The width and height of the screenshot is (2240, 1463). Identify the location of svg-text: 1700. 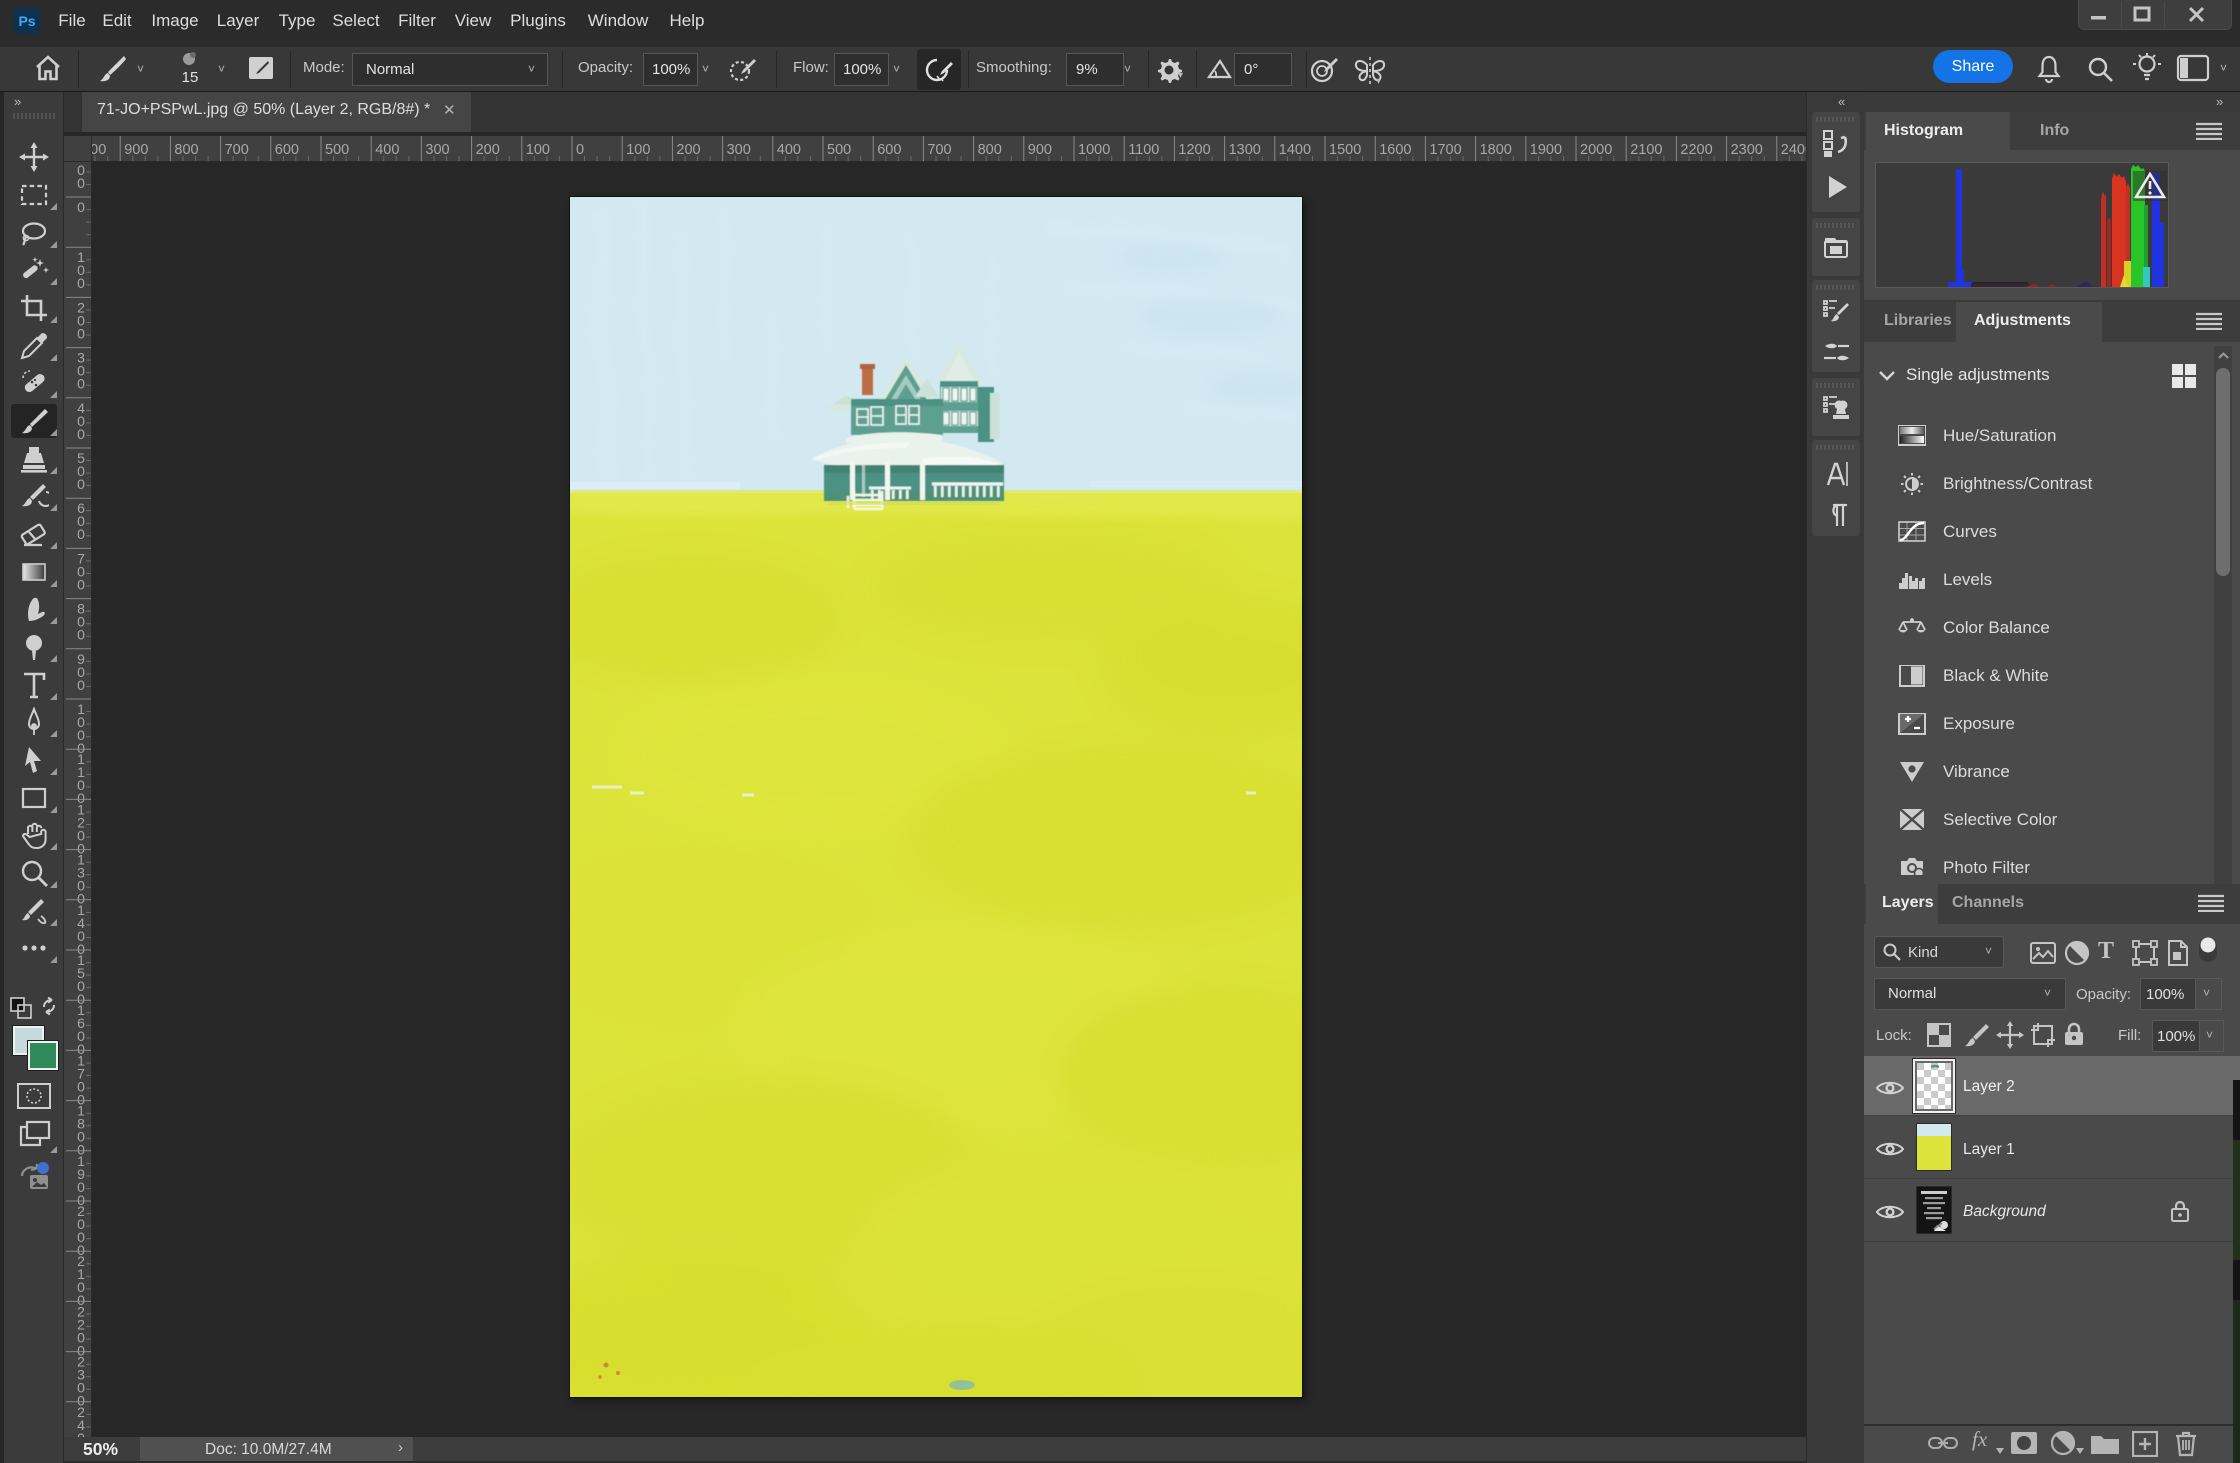
(1445, 150).